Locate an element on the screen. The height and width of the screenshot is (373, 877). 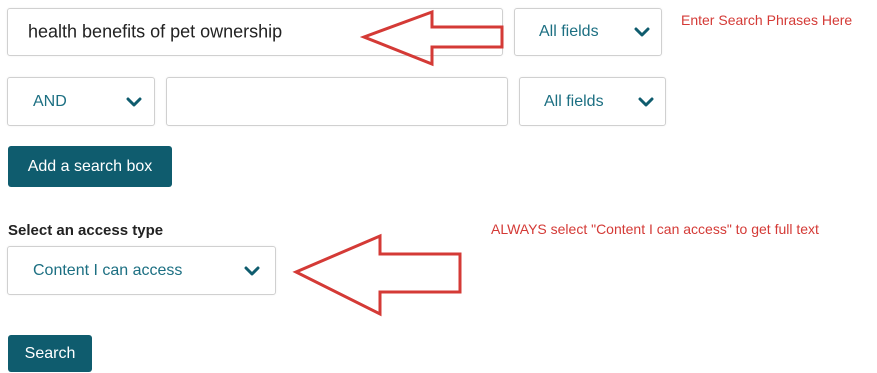
add-search-box-button: Add a search box is located at coordinates (90, 166).